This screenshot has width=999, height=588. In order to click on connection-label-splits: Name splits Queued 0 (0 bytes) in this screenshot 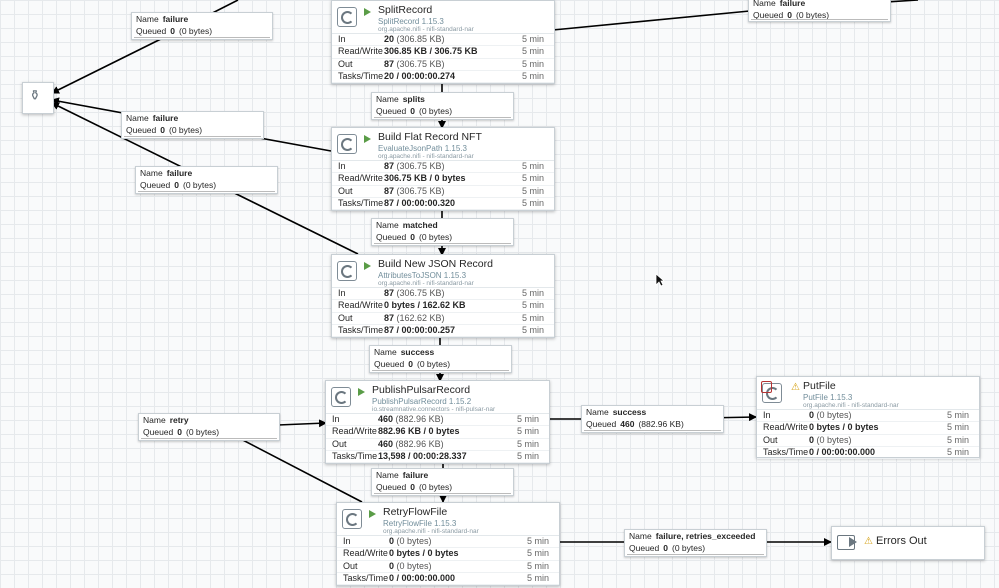, I will do `click(442, 106)`.